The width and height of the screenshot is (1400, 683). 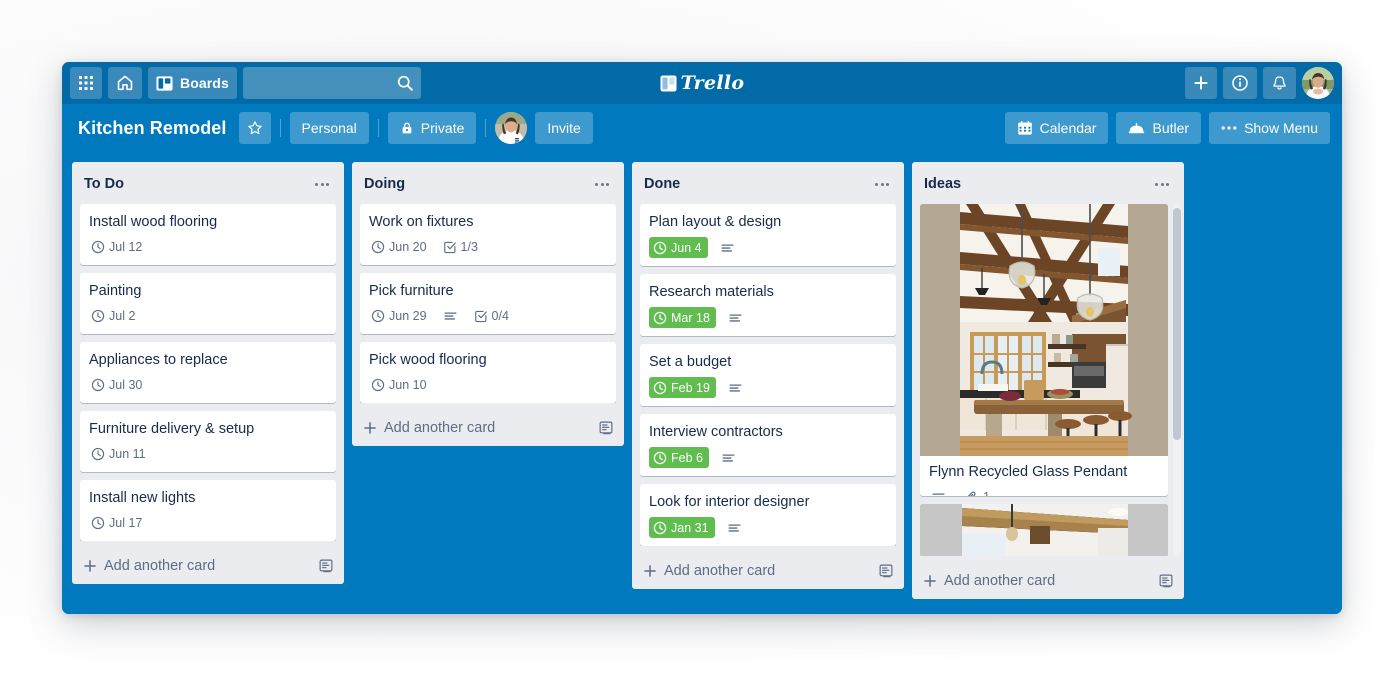 What do you see at coordinates (254, 128) in the screenshot?
I see `star-board-button` at bounding box center [254, 128].